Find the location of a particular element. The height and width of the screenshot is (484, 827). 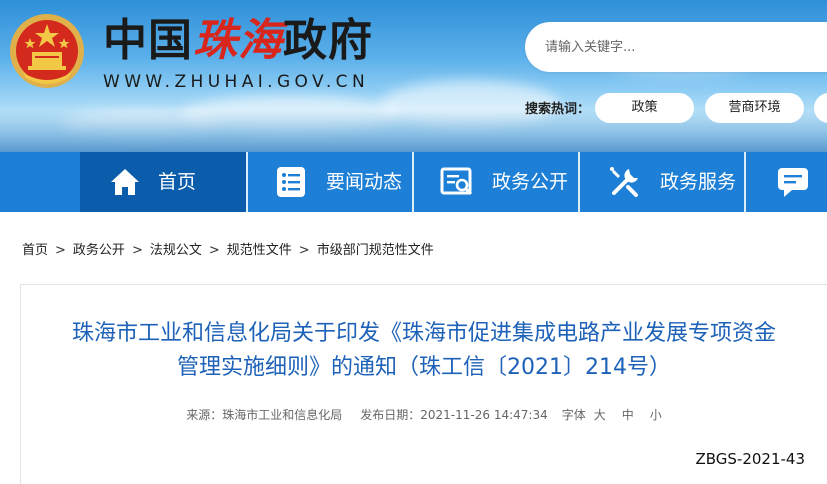

search-box is located at coordinates (676, 47).